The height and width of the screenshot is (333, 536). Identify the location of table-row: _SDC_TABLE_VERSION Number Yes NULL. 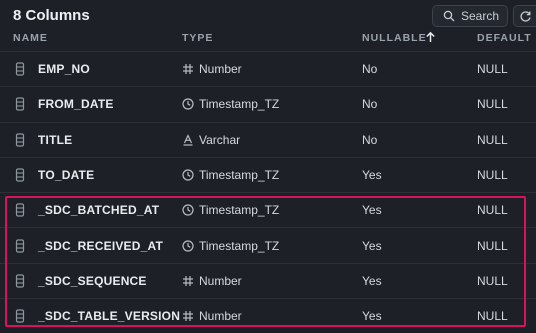
(268, 315).